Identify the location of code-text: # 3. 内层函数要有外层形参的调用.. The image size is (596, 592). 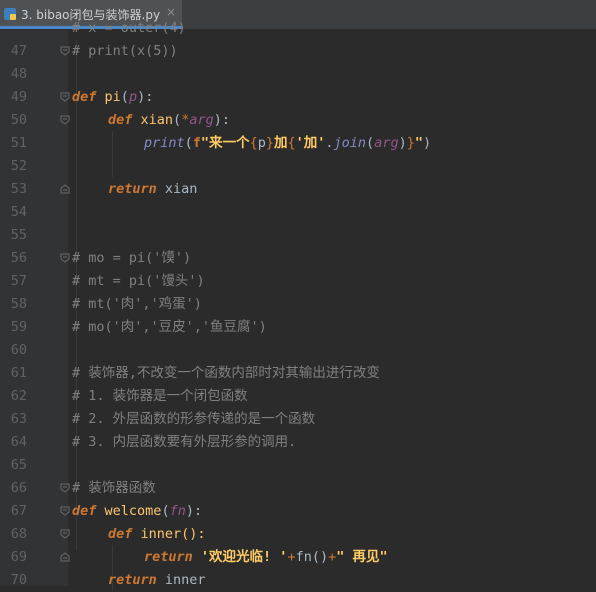
(184, 442).